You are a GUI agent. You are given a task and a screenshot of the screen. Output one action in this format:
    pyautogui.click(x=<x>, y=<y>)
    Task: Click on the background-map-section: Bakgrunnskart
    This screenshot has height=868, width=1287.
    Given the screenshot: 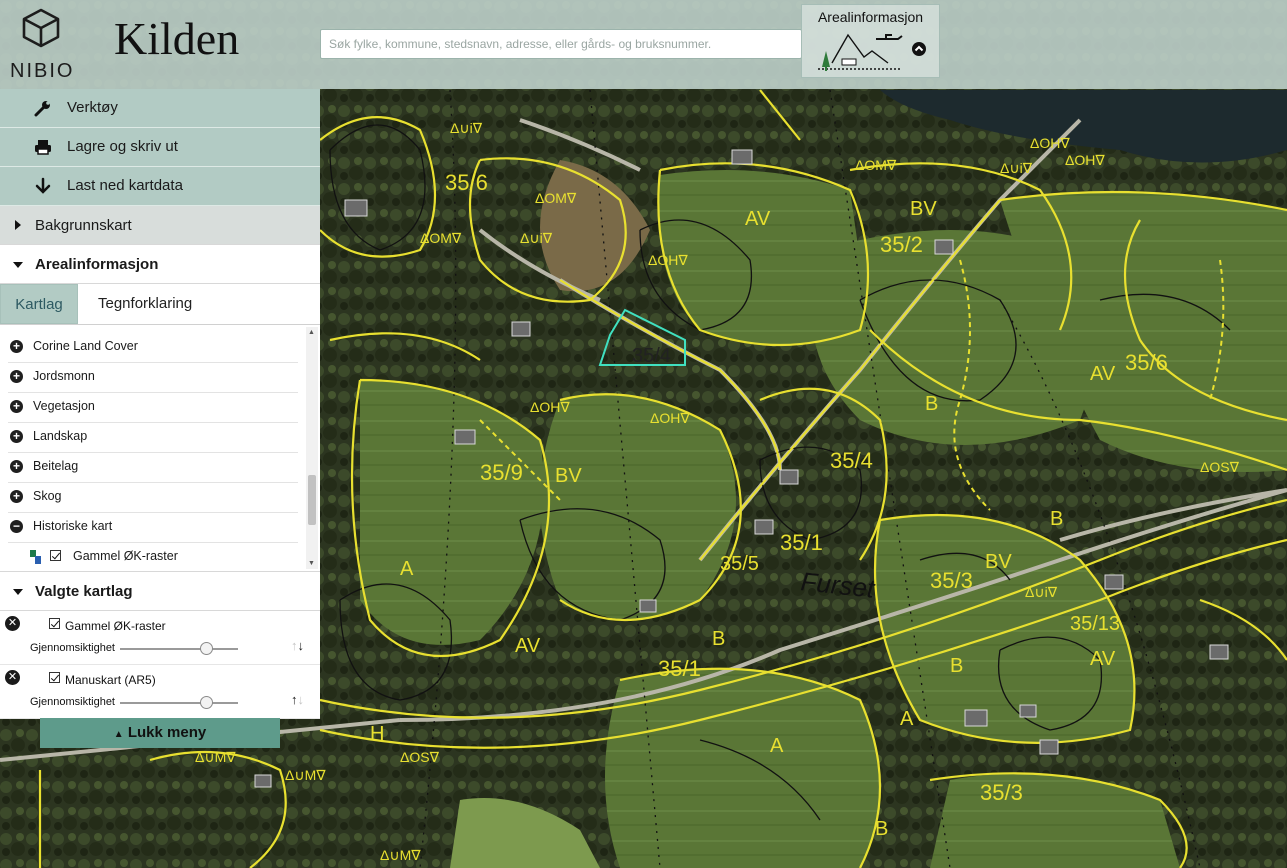 What is the action you would take?
    pyautogui.click(x=160, y=225)
    